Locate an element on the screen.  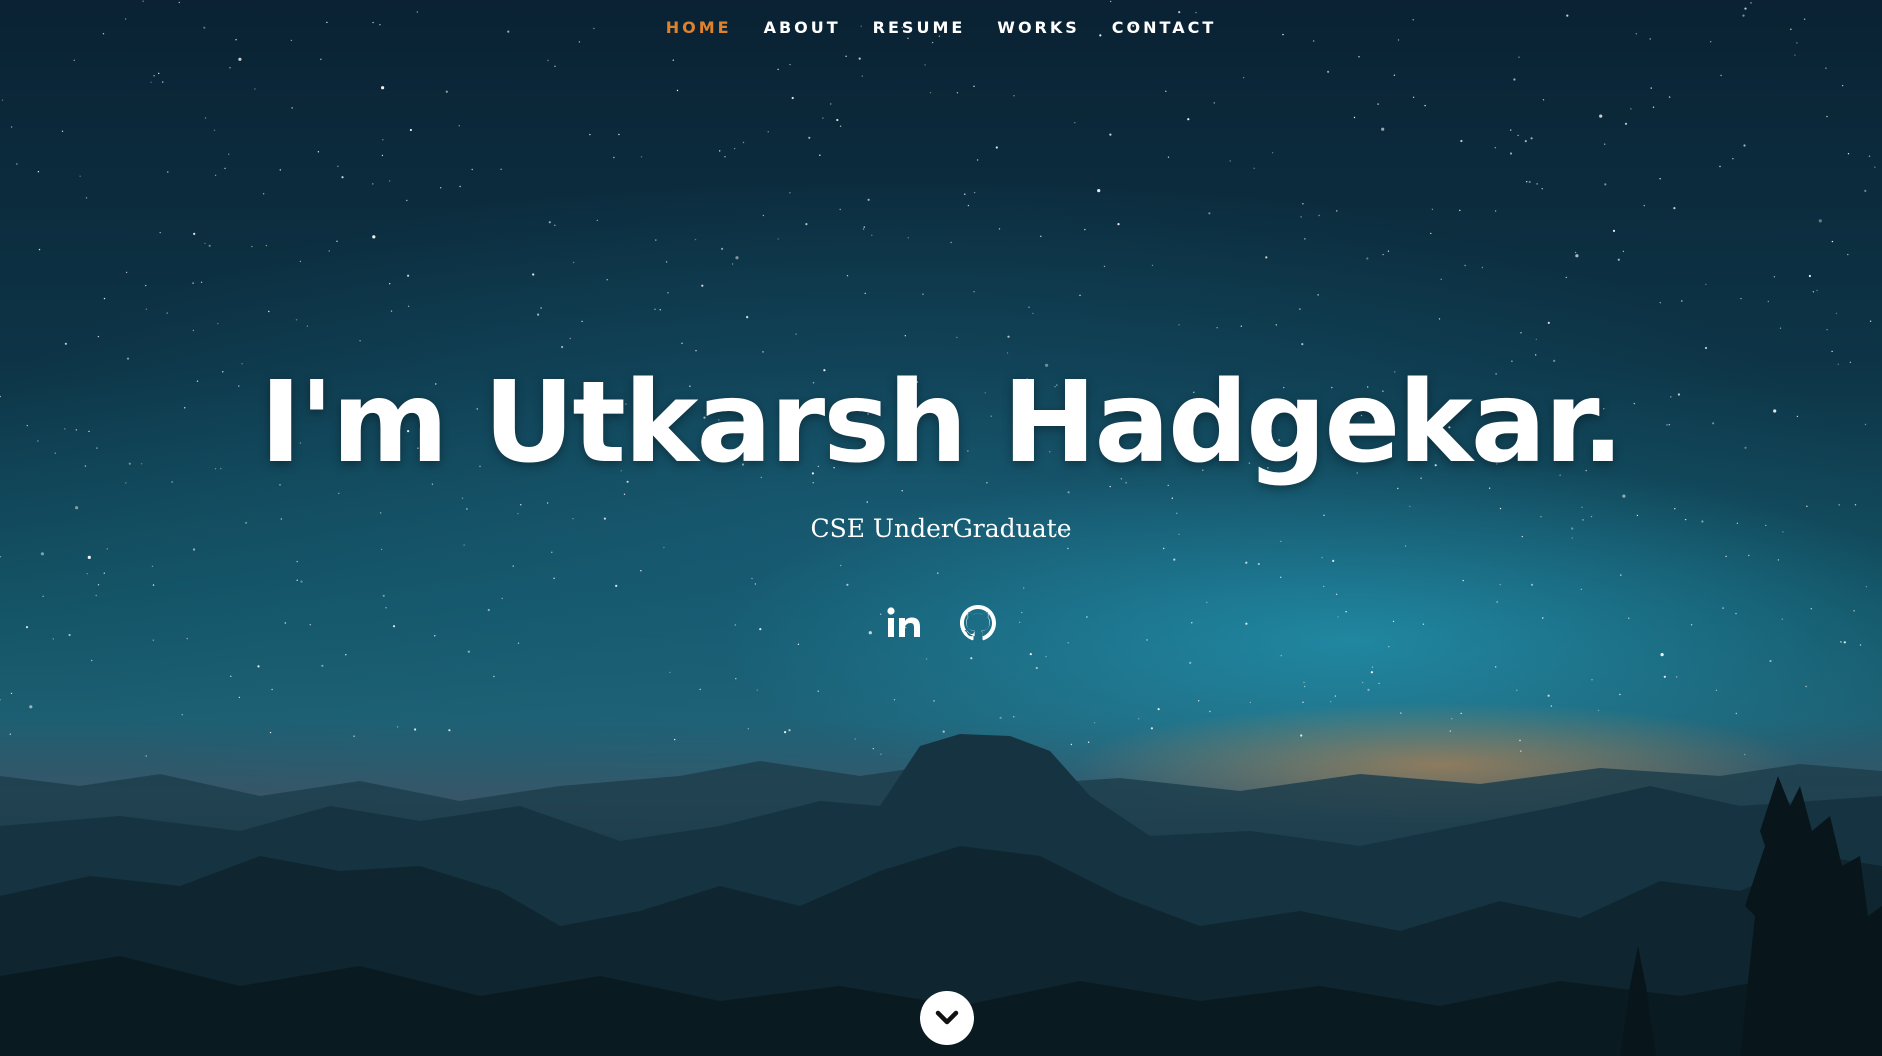
main-nav: HOME ABOUT RESUME WORKS CONTACT is located at coordinates (941, 27).